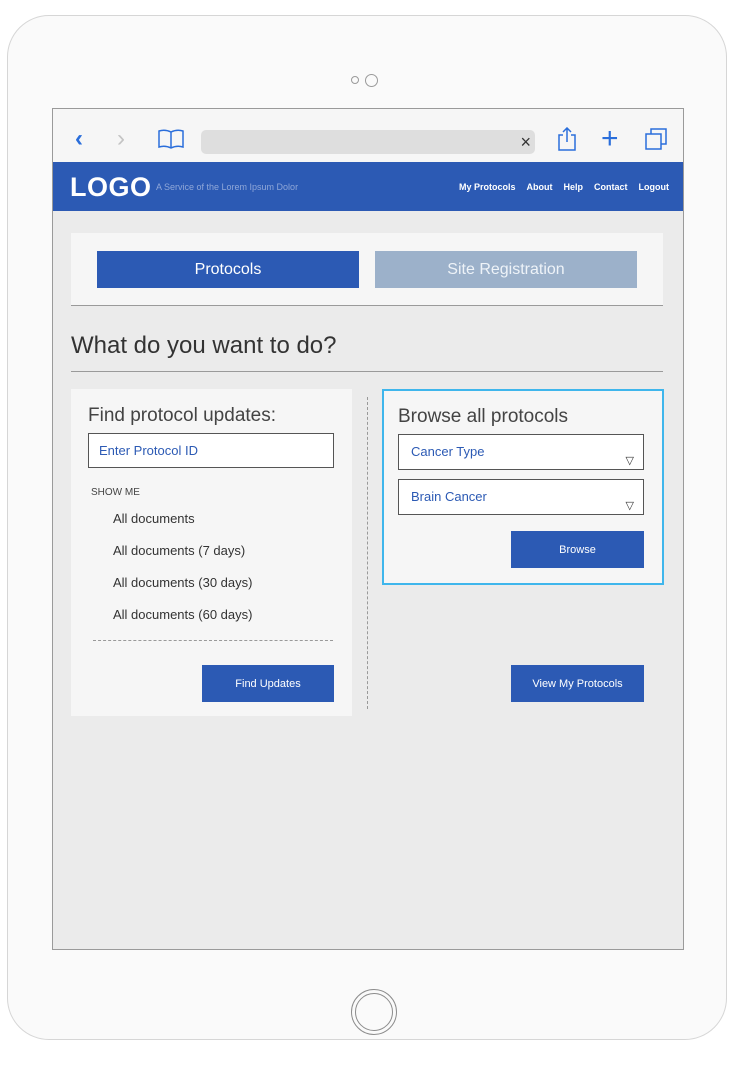 The image size is (731, 1068). What do you see at coordinates (521, 497) in the screenshot?
I see `subtype-select: Brain Cancer ▽` at bounding box center [521, 497].